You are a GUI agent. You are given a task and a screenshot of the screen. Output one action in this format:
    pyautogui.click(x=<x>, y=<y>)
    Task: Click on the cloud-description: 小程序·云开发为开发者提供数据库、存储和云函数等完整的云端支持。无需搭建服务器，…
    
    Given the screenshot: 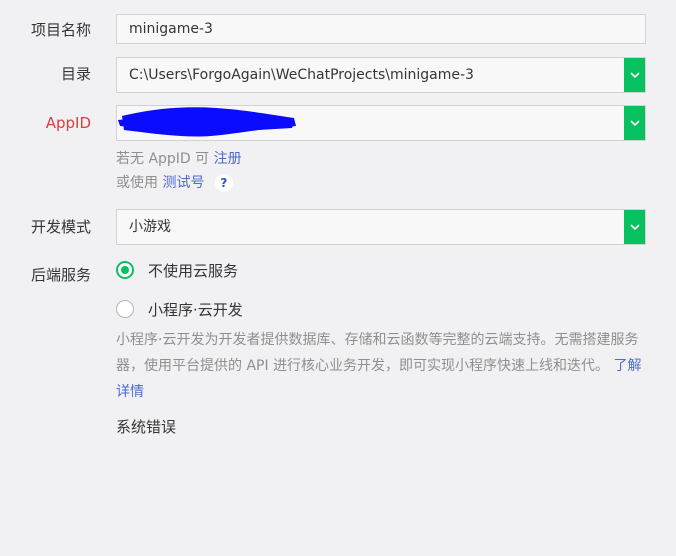 What is the action you would take?
    pyautogui.click(x=383, y=366)
    